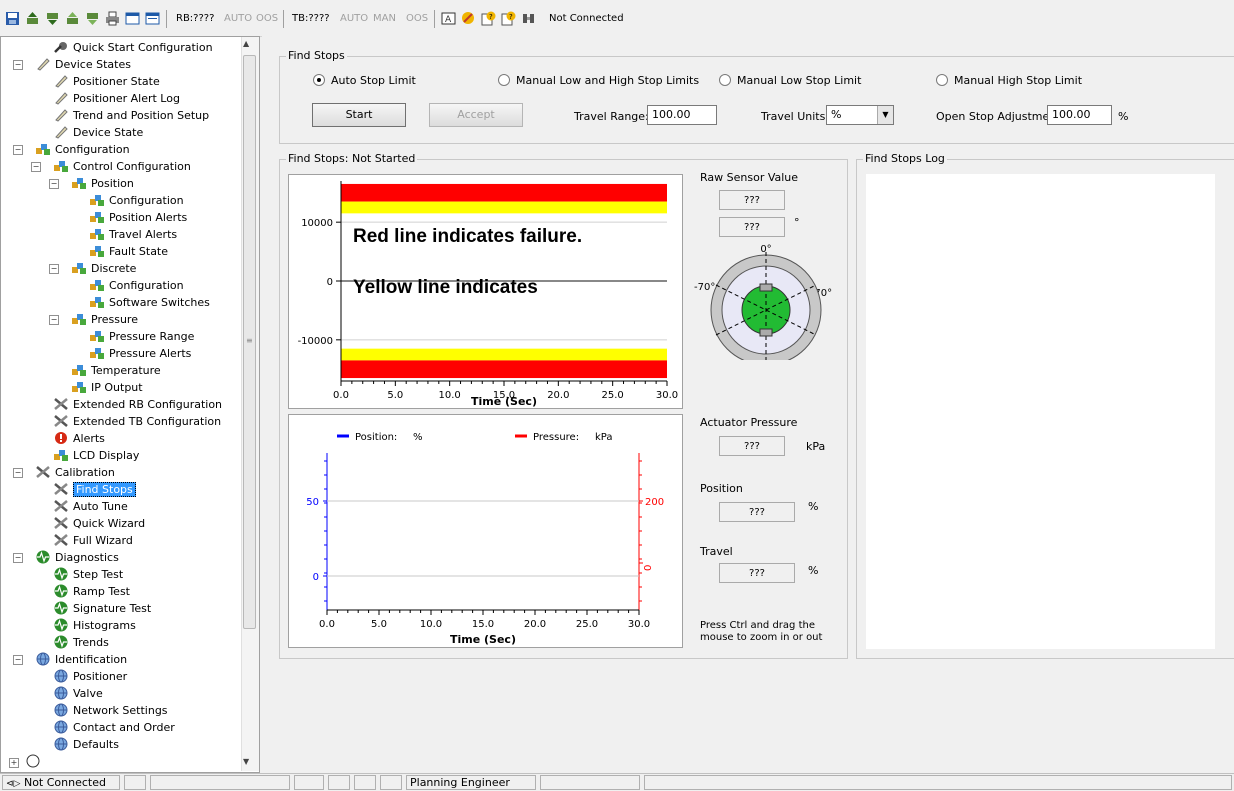 Image resolution: width=1234 pixels, height=791 pixels. Describe the element at coordinates (88, 574) in the screenshot. I see `tree-item-step-test: Step Test` at that location.